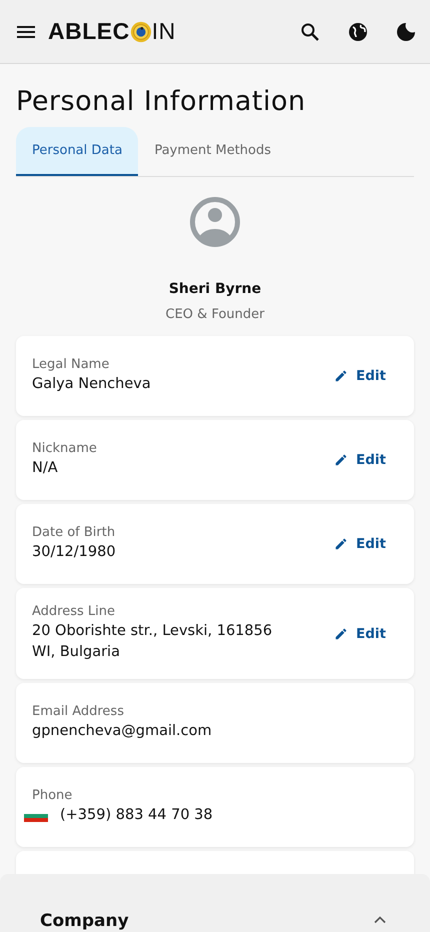 The width and height of the screenshot is (430, 932). I want to click on logo: ABLEC IN, so click(112, 31).